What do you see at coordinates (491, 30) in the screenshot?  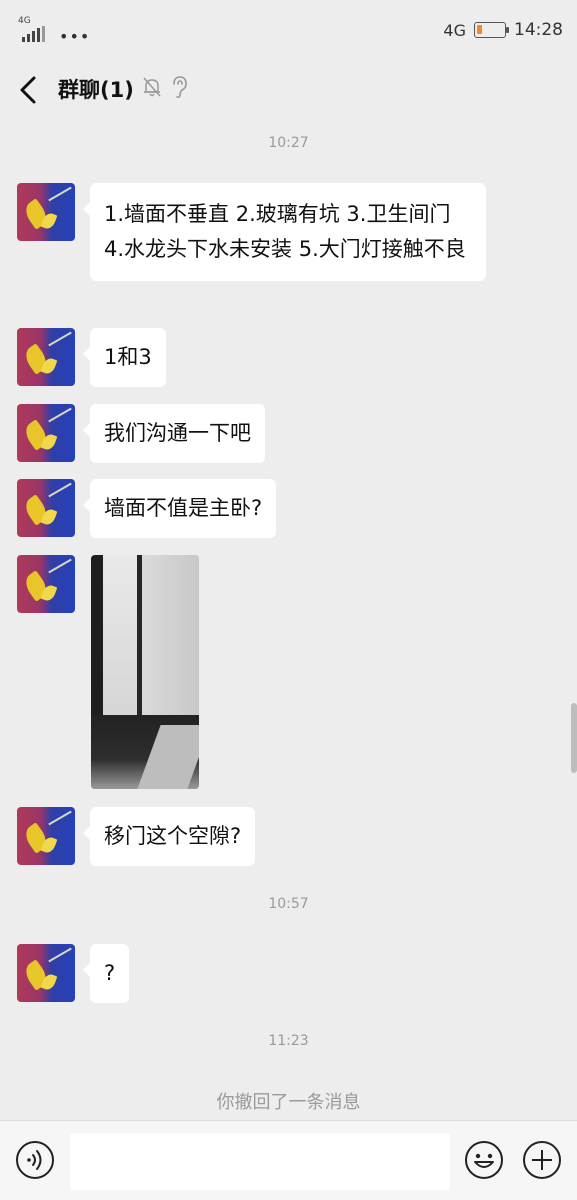 I see `battery-icon` at bounding box center [491, 30].